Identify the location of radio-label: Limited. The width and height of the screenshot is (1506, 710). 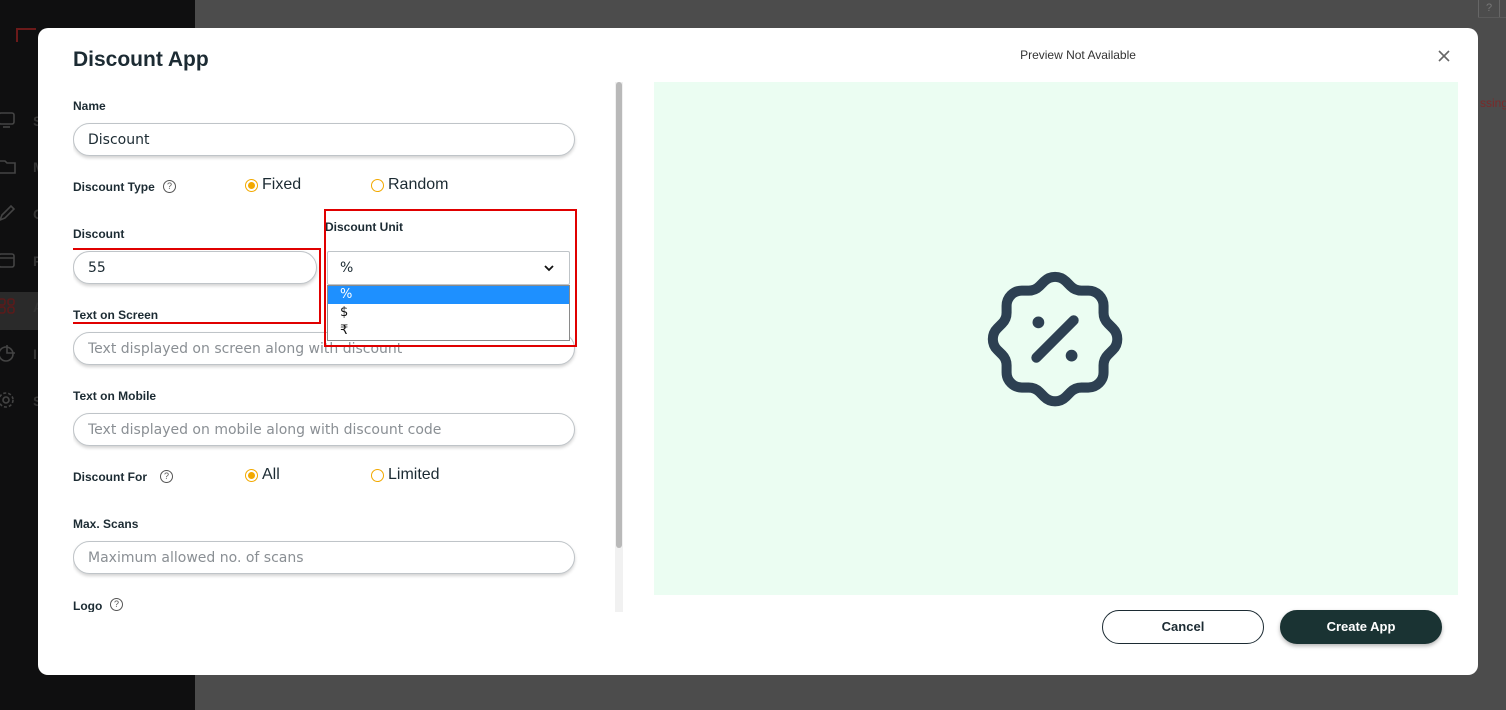
(414, 474).